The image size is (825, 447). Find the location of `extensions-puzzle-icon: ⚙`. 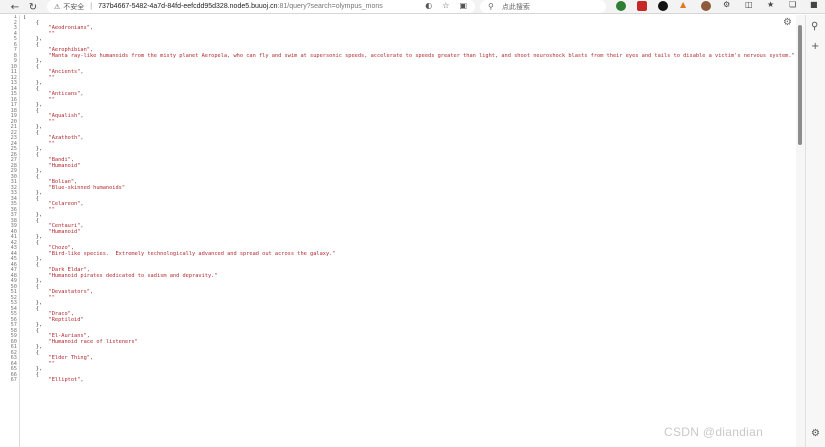

extensions-puzzle-icon: ⚙ is located at coordinates (726, 4).